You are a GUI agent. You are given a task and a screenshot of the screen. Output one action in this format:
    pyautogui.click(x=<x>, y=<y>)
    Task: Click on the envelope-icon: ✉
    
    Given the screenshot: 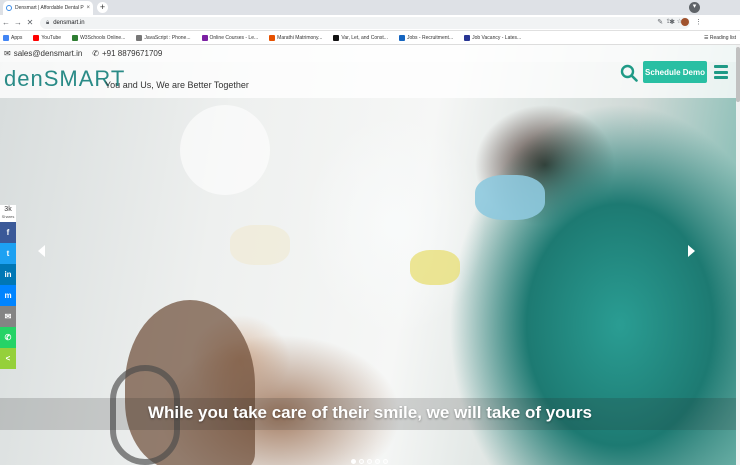 What is the action you would take?
    pyautogui.click(x=7, y=53)
    